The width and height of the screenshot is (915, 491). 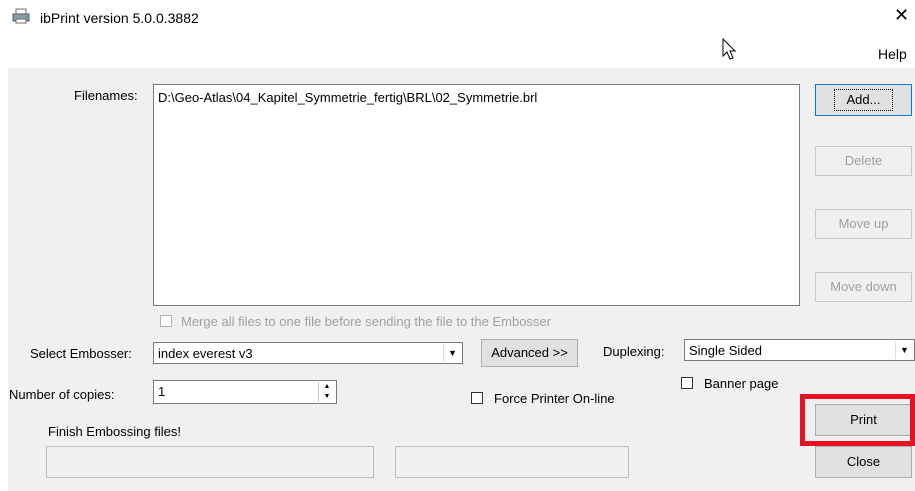 I want to click on delete-button: Delete, so click(x=863, y=161).